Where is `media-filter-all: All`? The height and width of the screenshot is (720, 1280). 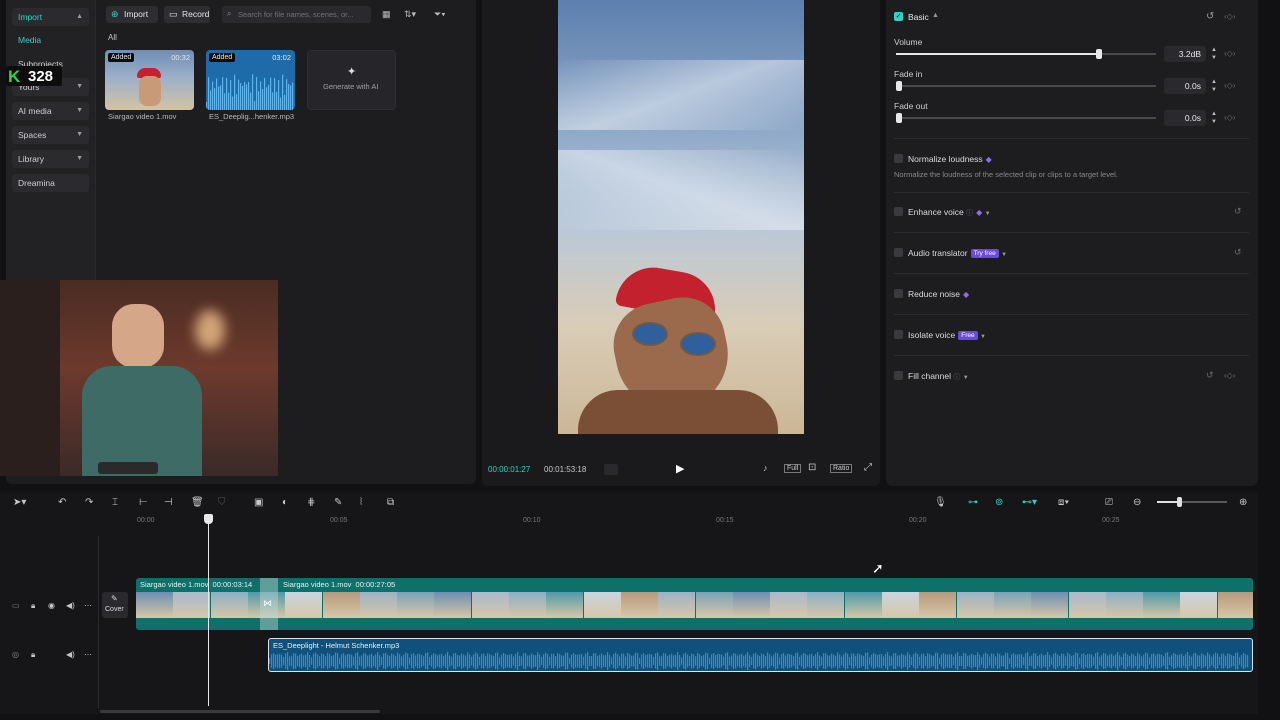 media-filter-all: All is located at coordinates (112, 37).